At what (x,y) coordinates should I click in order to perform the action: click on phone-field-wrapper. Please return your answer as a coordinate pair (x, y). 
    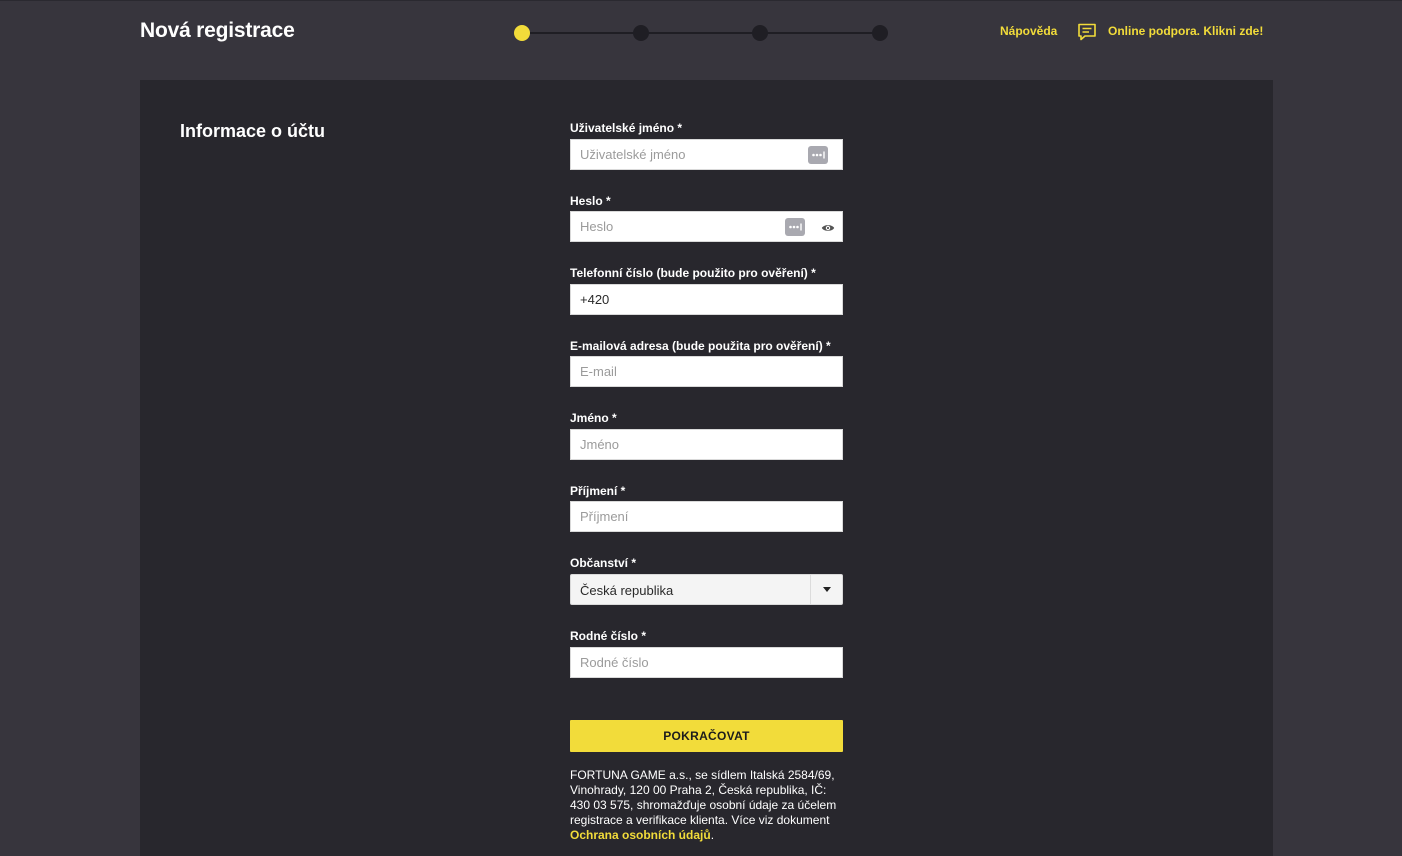
    Looking at the image, I should click on (706, 299).